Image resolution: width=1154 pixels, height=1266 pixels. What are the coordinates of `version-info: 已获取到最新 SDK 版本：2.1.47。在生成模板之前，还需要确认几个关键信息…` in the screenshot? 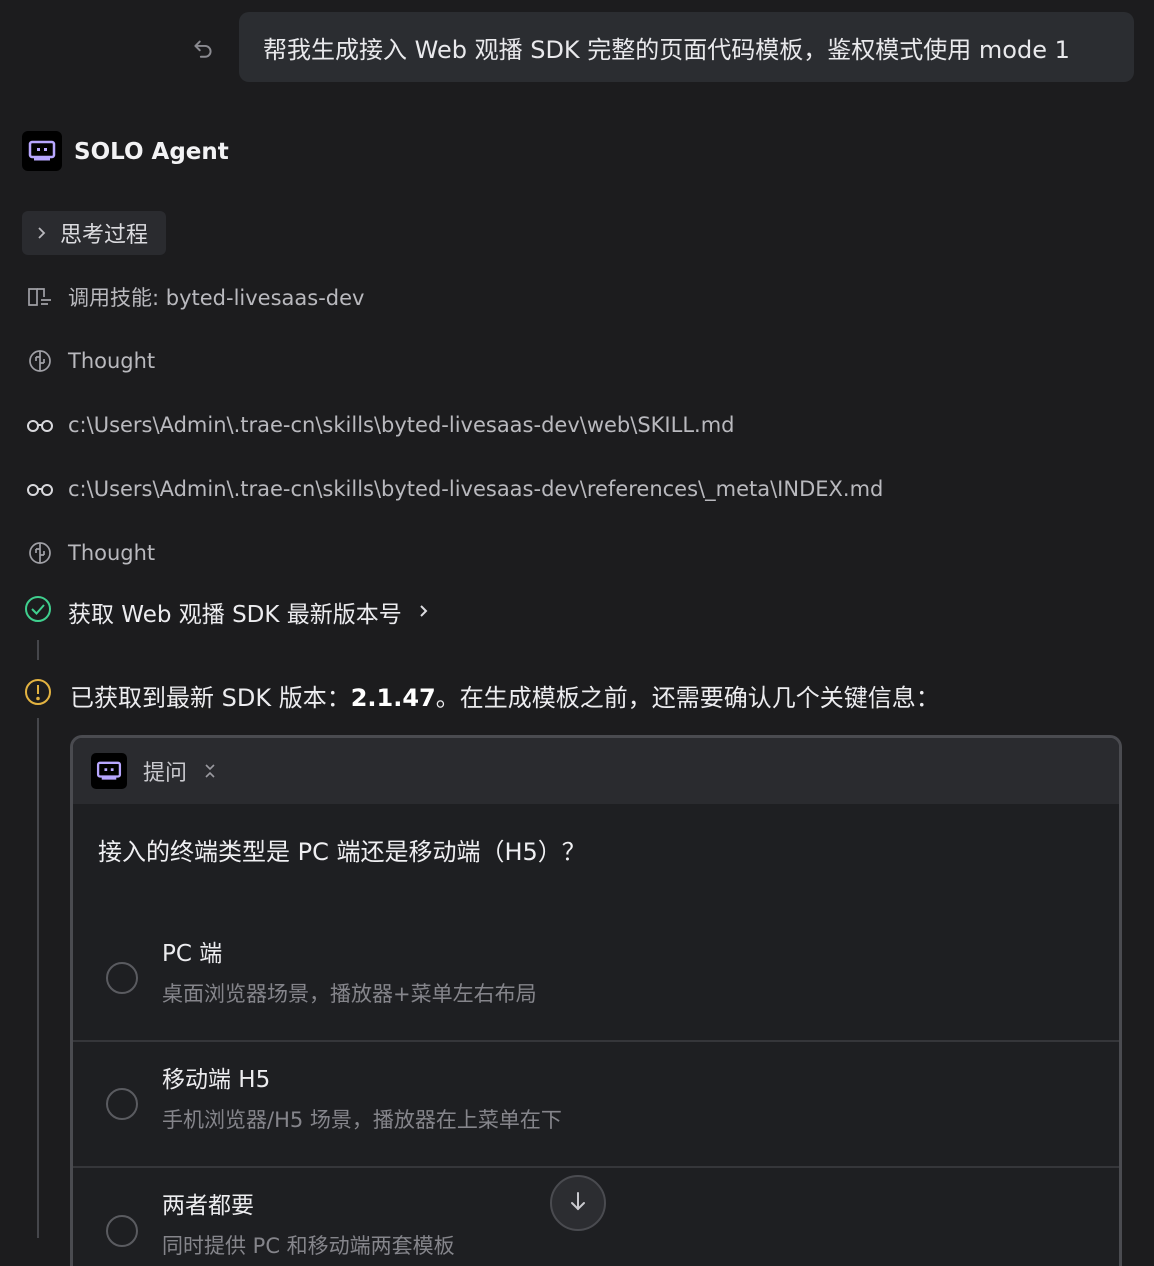 It's located at (482, 695).